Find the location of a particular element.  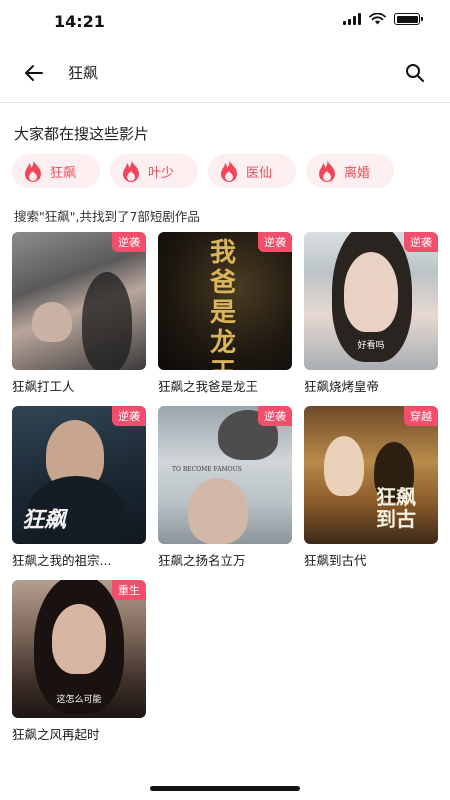

genre-badge: 穿越 is located at coordinates (421, 416).